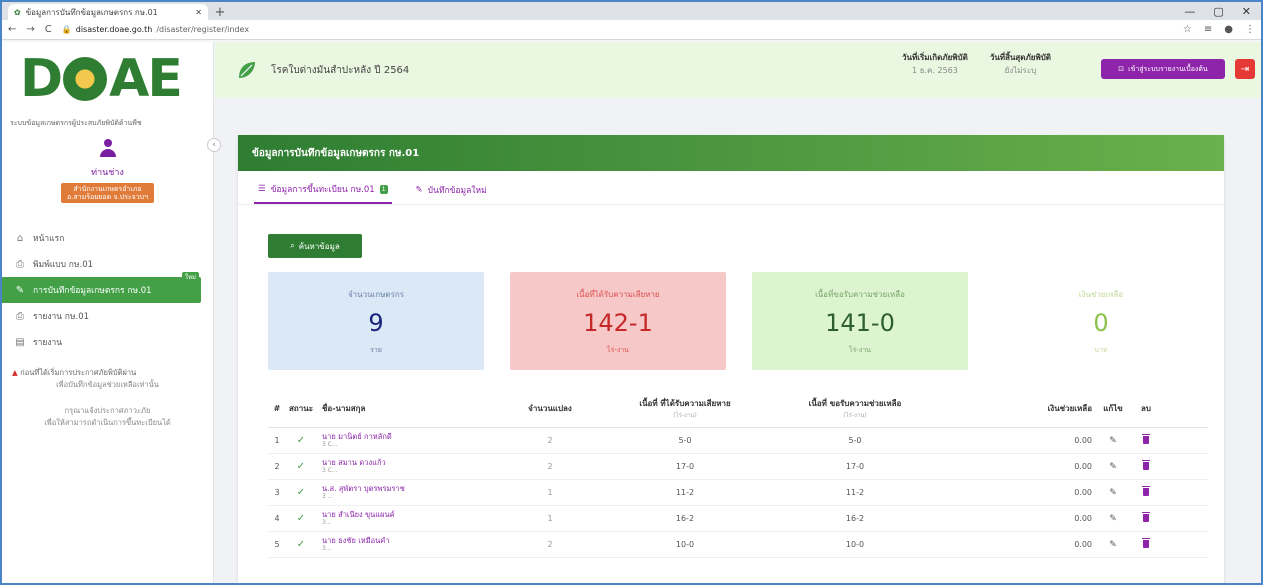 The height and width of the screenshot is (585, 1263). Describe the element at coordinates (108, 12) in the screenshot. I see `browser-tab: ✿ ข้อมูลการบันทึกข้อมูลเกษตรกร กษ.01 ✕` at that location.